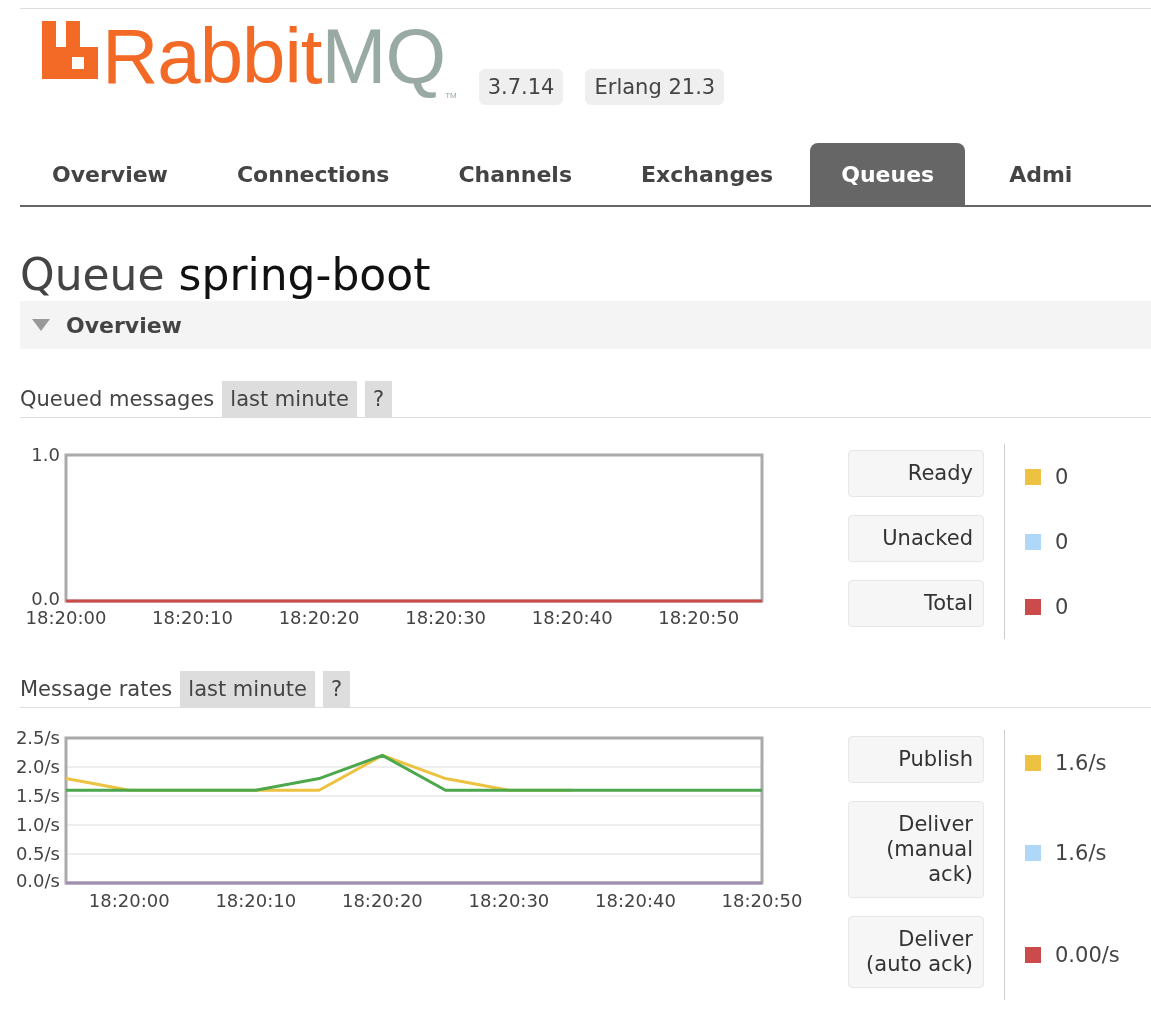  What do you see at coordinates (124, 325) in the screenshot?
I see `section-title: Overview` at bounding box center [124, 325].